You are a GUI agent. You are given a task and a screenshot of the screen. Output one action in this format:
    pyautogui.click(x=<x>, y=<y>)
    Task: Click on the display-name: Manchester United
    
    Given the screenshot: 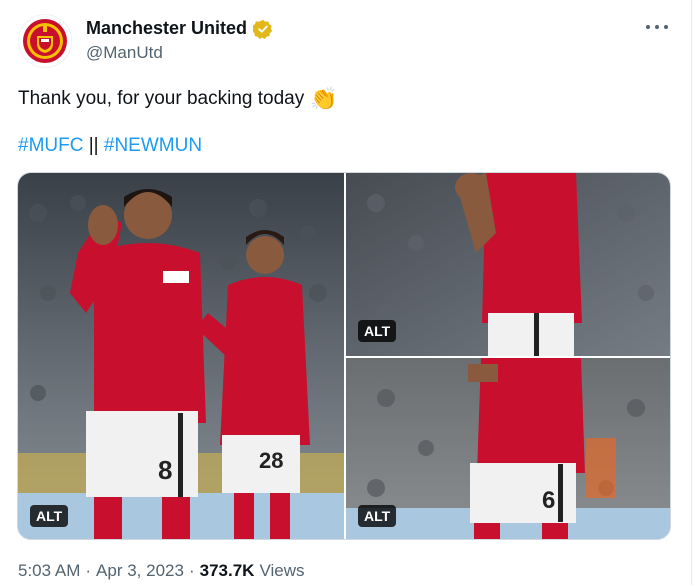 What is the action you would take?
    pyautogui.click(x=166, y=28)
    